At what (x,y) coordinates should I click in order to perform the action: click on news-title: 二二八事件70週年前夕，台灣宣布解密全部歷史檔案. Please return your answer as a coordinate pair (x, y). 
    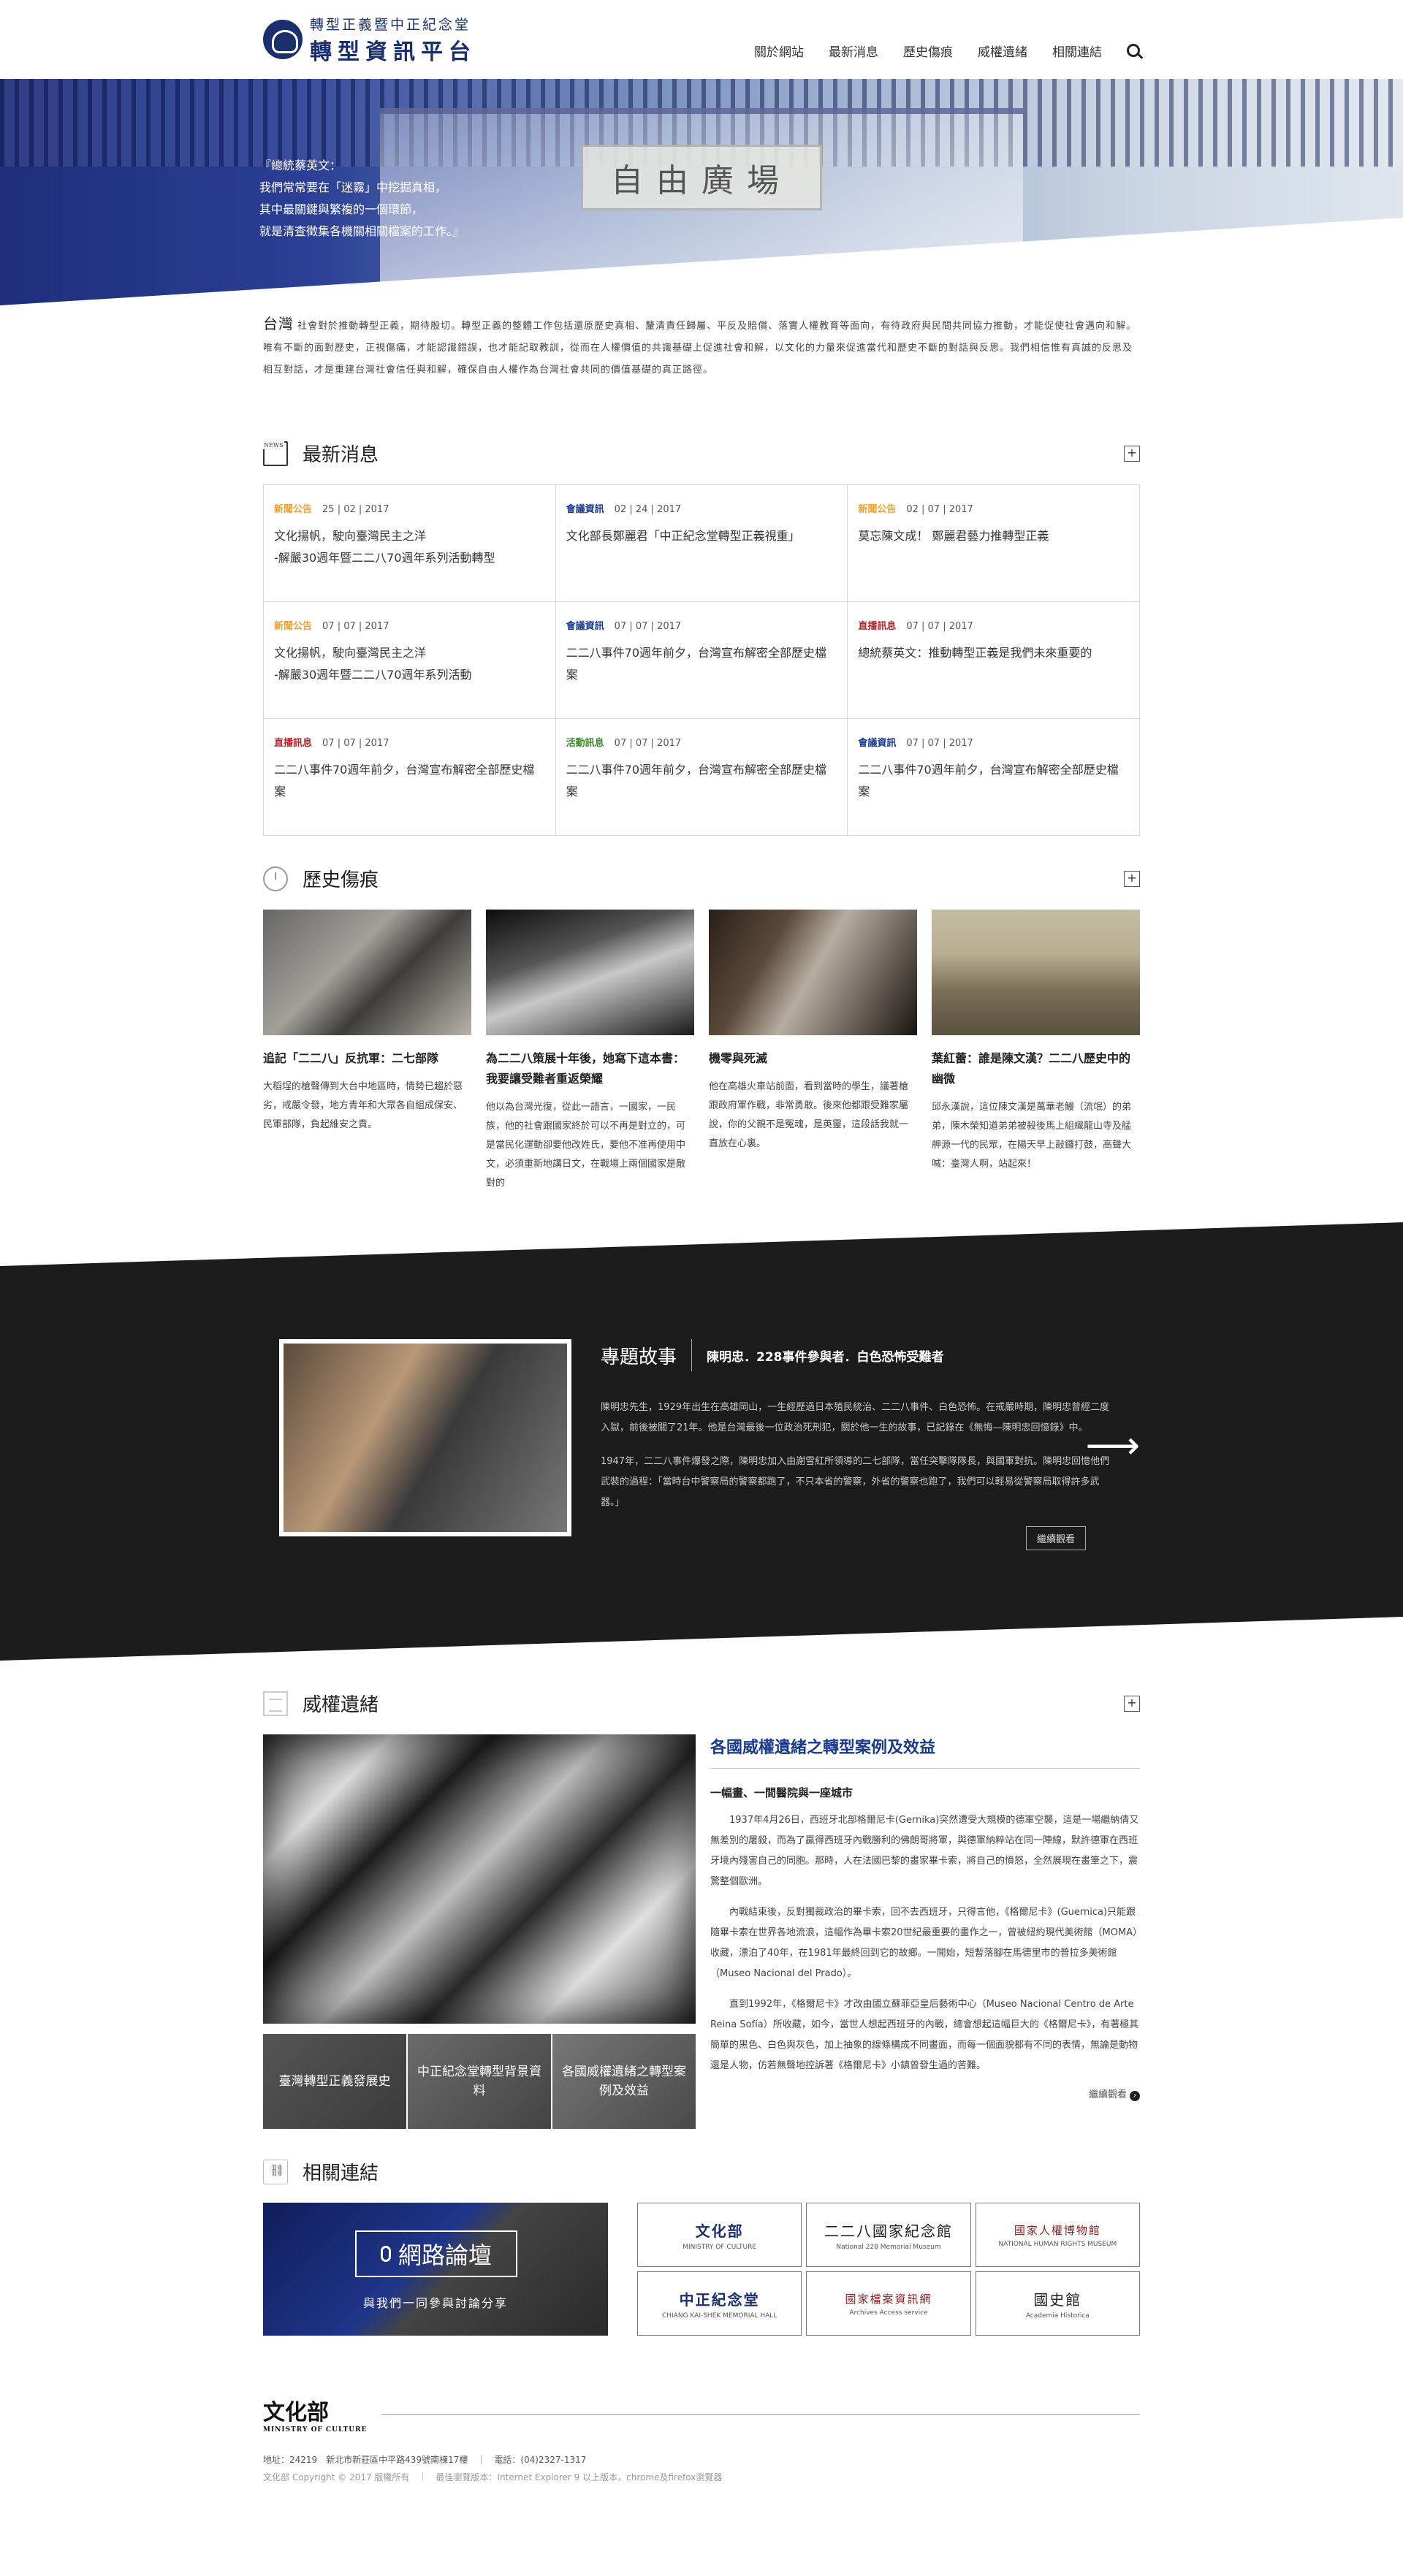
    Looking at the image, I should click on (989, 781).